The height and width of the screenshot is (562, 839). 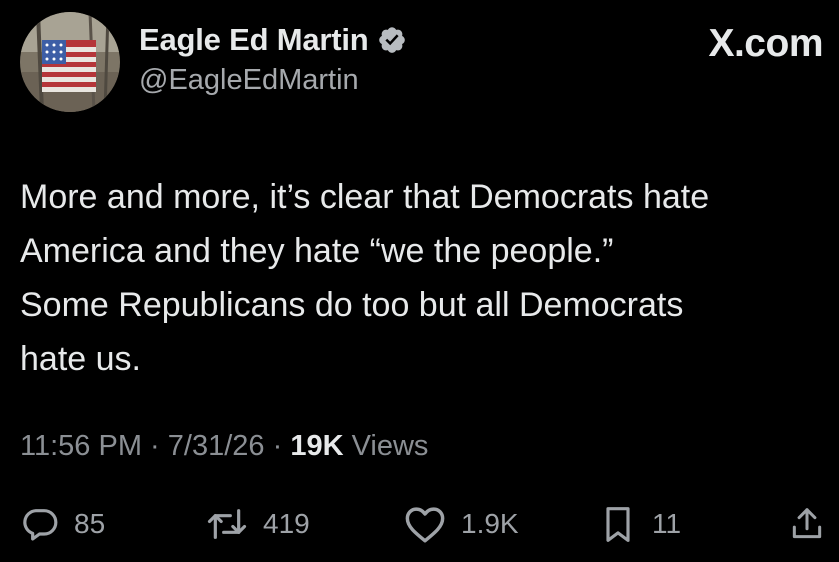 What do you see at coordinates (386, 446) in the screenshot?
I see `views-label: Views` at bounding box center [386, 446].